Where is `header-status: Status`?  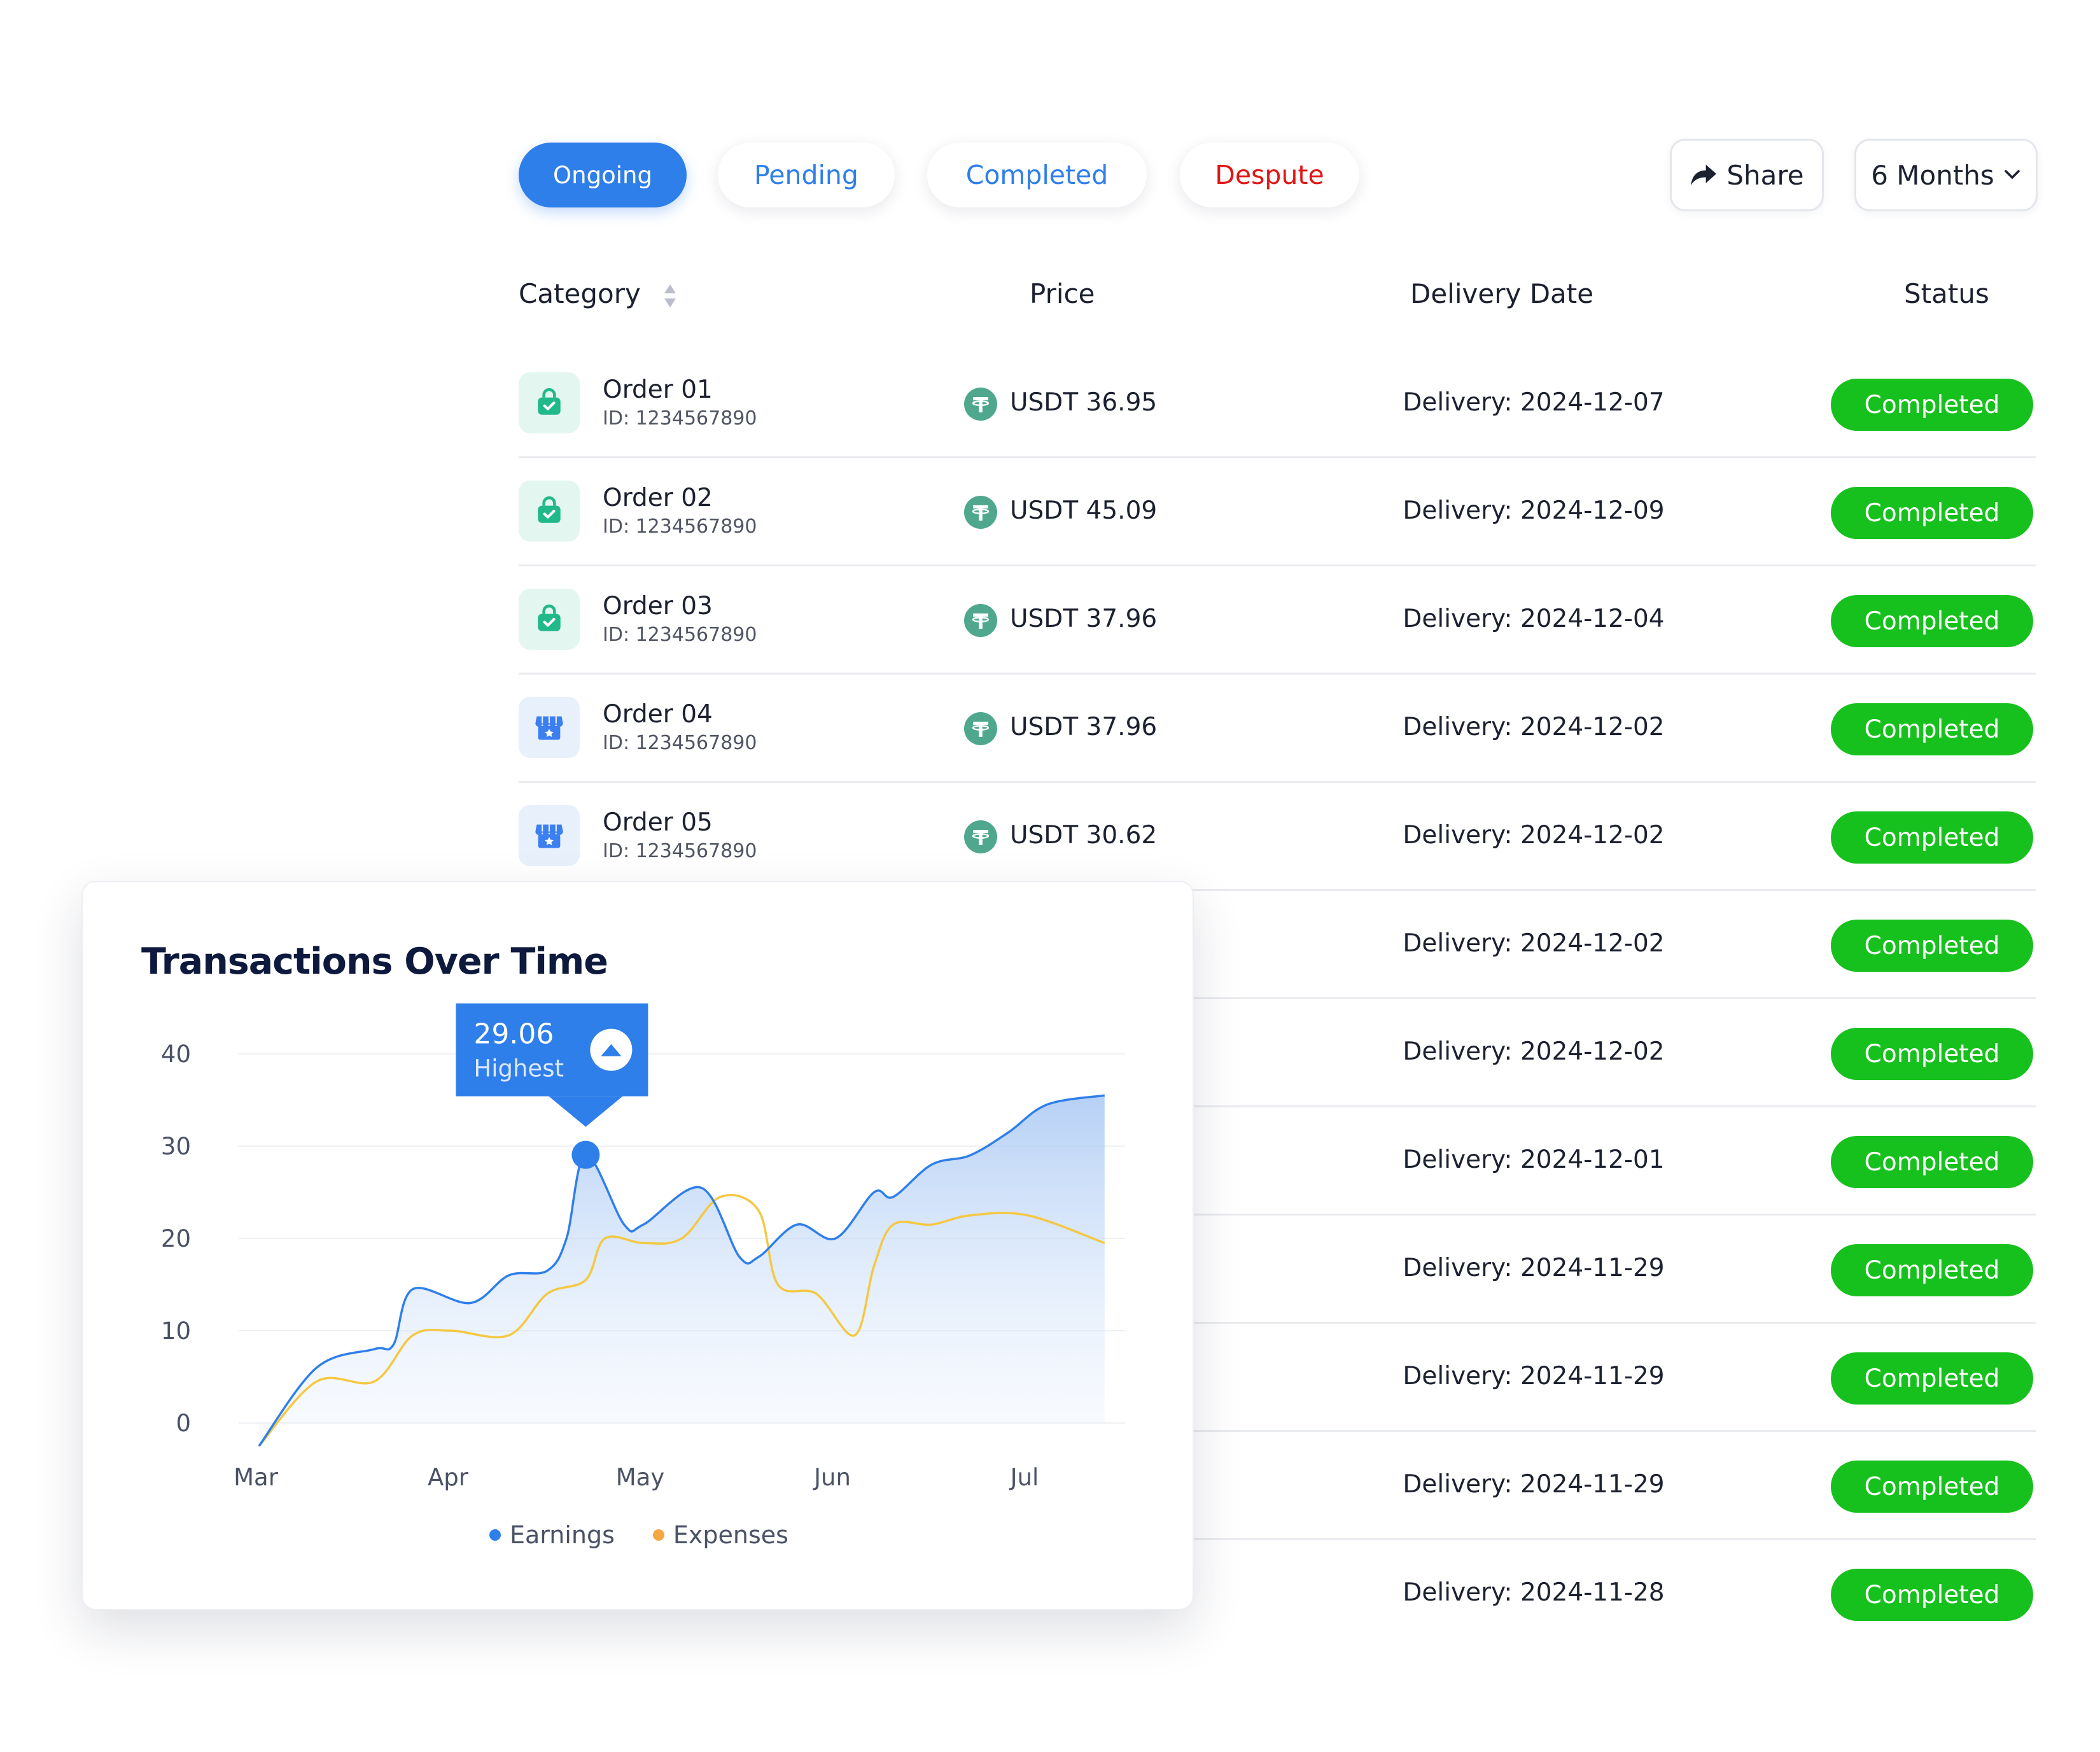
header-status: Status is located at coordinates (1946, 293).